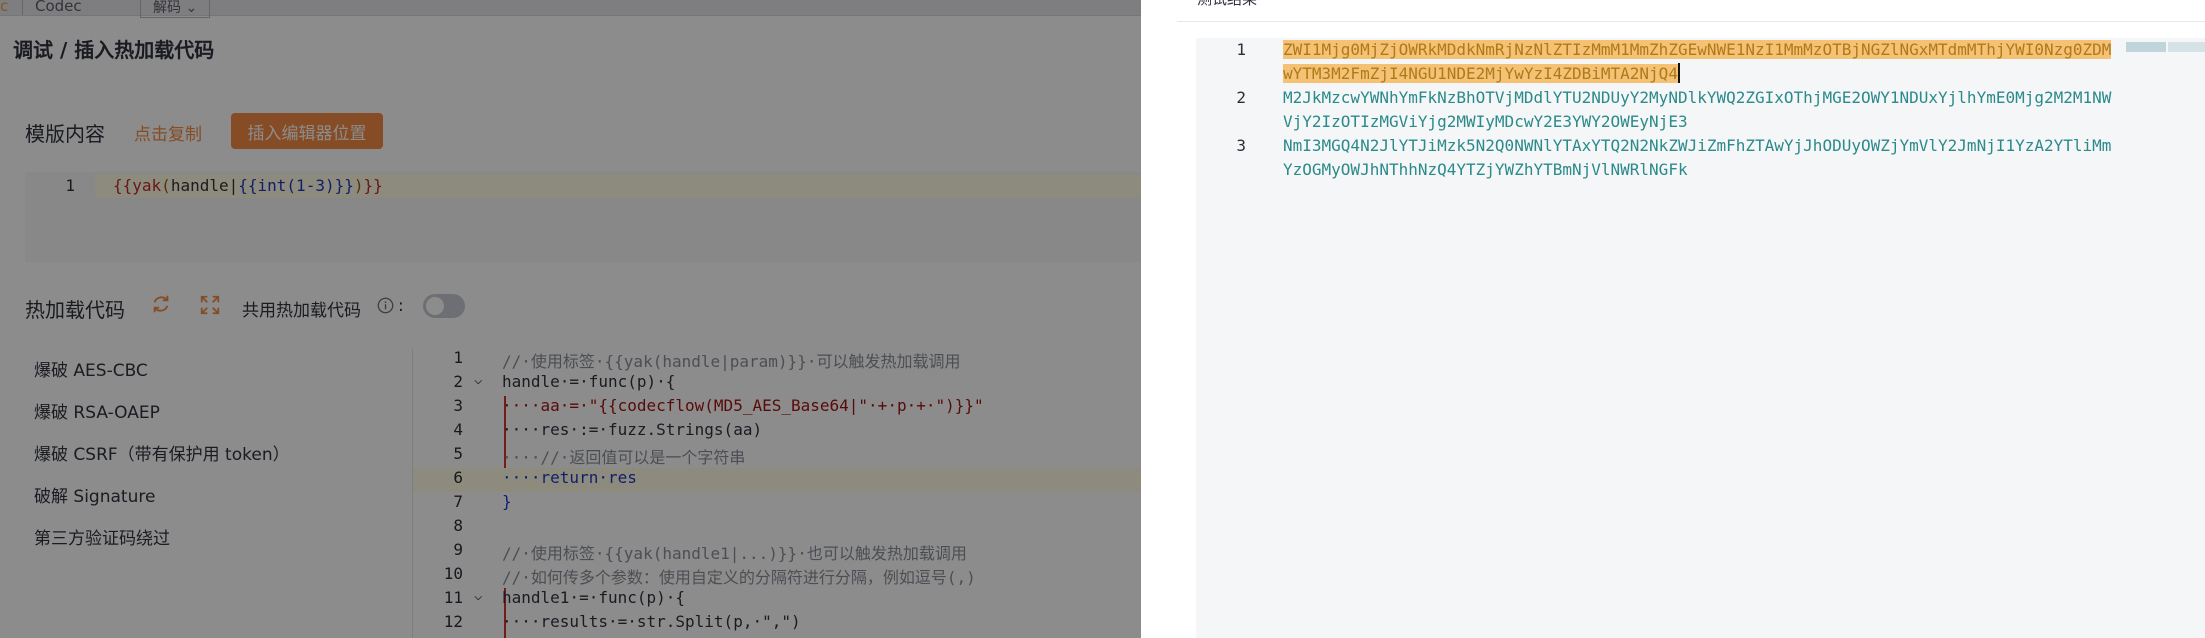 This screenshot has width=2205, height=638. Describe the element at coordinates (1678, 73) in the screenshot. I see `text-caret` at that location.